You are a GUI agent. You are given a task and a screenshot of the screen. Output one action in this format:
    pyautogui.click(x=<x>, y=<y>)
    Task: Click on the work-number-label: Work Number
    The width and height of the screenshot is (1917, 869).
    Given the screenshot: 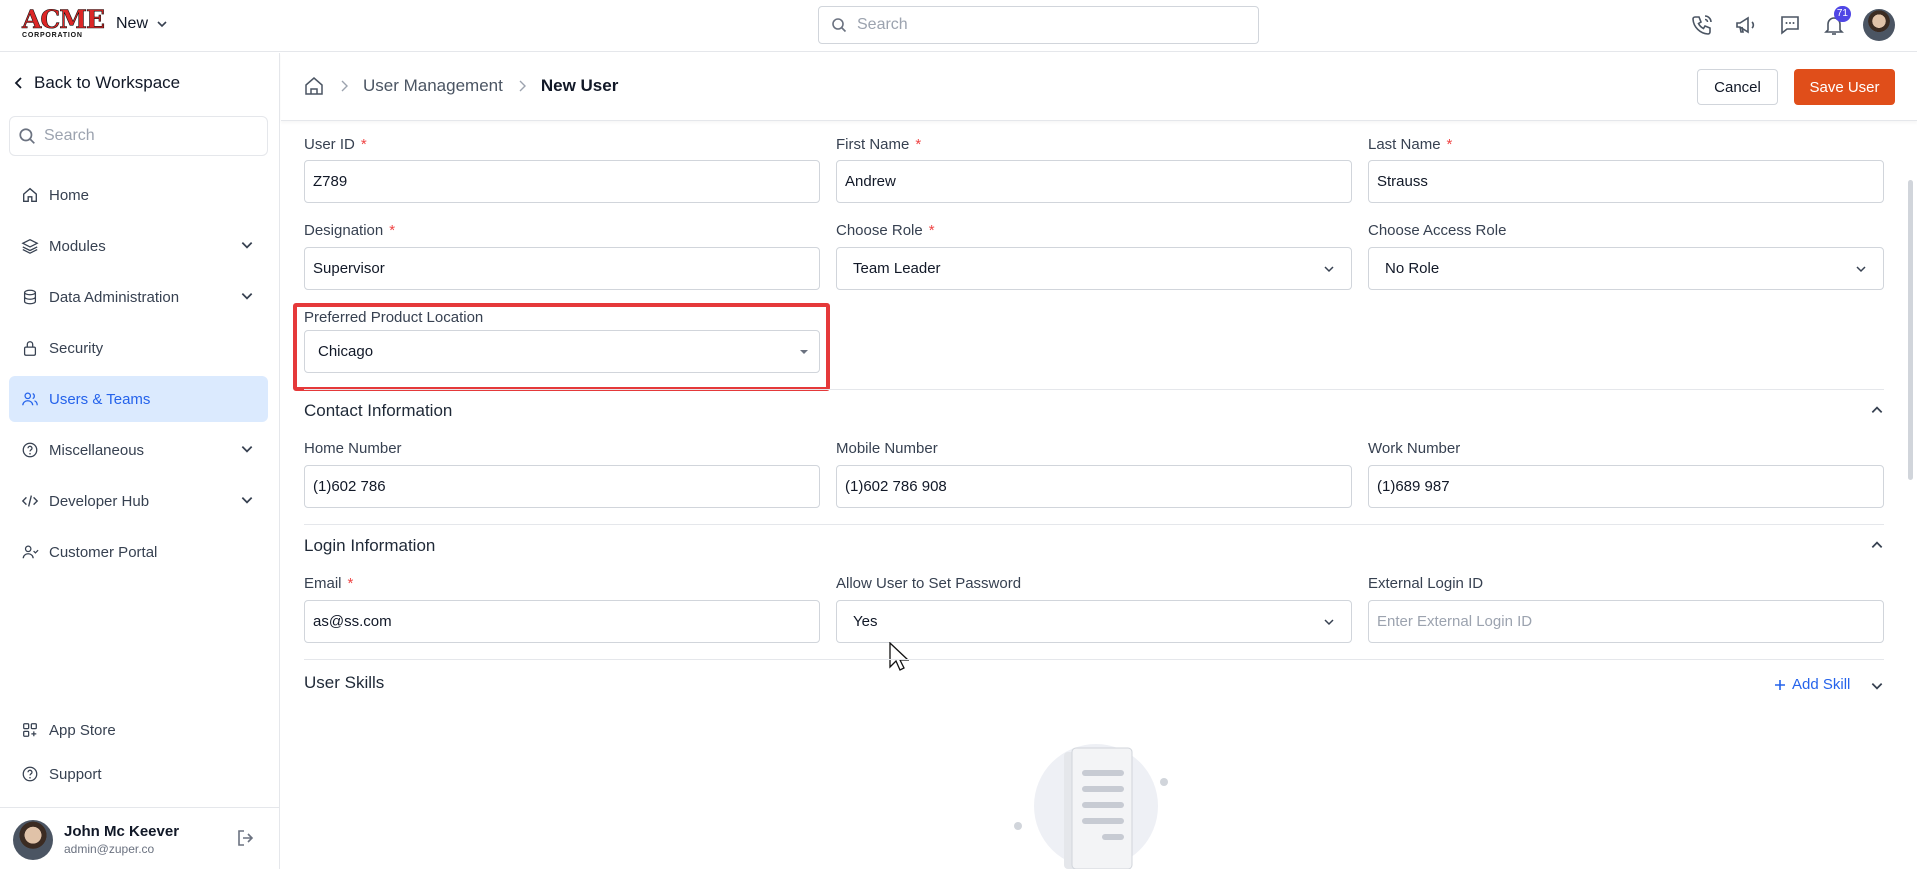 What is the action you would take?
    pyautogui.click(x=1414, y=448)
    